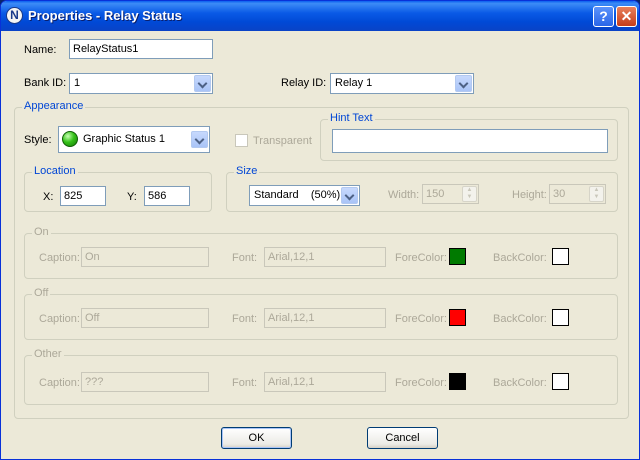 This screenshot has height=460, width=640. What do you see at coordinates (55, 171) in the screenshot?
I see `location-title: Location` at bounding box center [55, 171].